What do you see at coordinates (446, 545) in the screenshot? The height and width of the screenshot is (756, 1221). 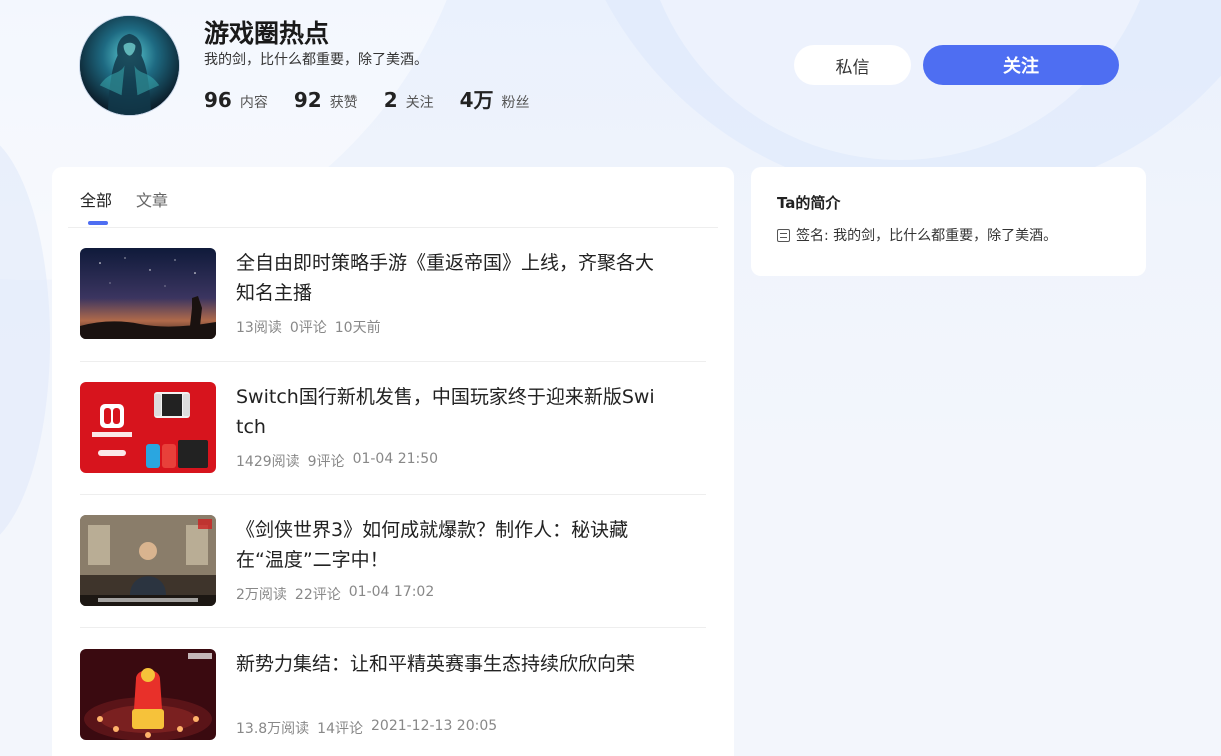 I see `article-title: 《剑侠世界3》如何成就爆款？制作人：秘诀藏在“温度”二字中！` at bounding box center [446, 545].